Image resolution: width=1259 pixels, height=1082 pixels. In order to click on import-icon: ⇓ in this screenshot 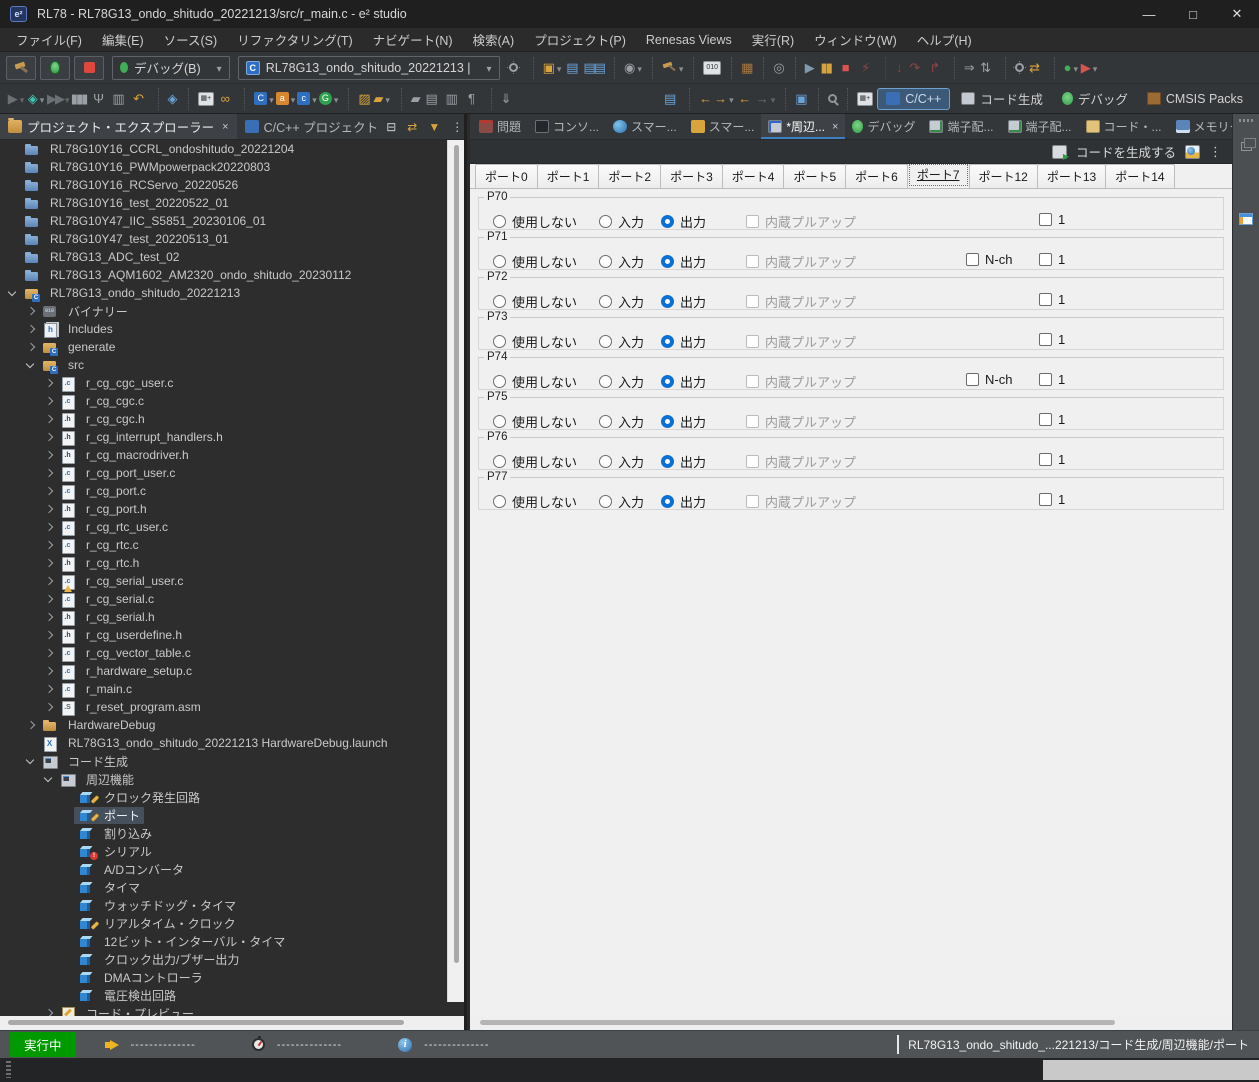, I will do `click(501, 98)`.